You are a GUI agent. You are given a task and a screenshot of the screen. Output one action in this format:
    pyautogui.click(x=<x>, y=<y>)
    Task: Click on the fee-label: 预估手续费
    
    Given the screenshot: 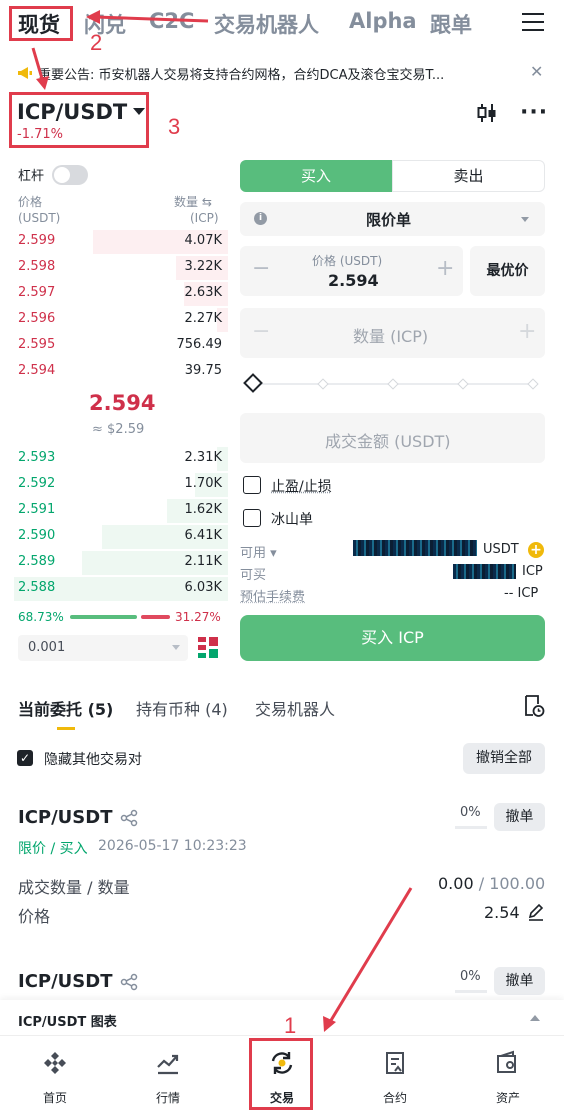 What is the action you would take?
    pyautogui.click(x=272, y=595)
    